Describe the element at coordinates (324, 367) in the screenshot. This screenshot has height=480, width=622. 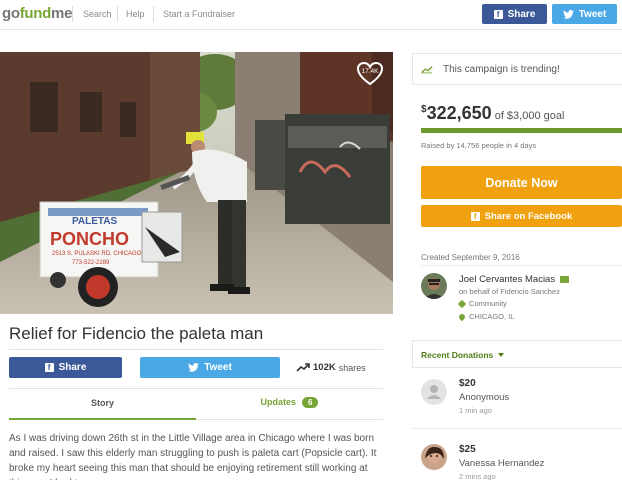
I see `shares-number: 102K` at that location.